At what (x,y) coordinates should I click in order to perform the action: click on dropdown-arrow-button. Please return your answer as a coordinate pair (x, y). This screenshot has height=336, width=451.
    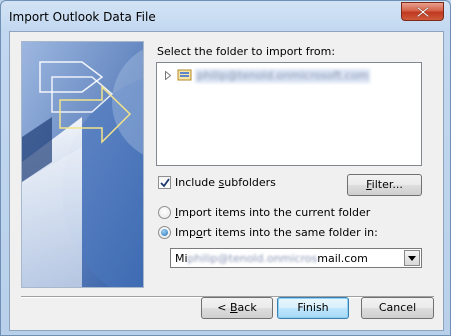
    Looking at the image, I should click on (412, 258).